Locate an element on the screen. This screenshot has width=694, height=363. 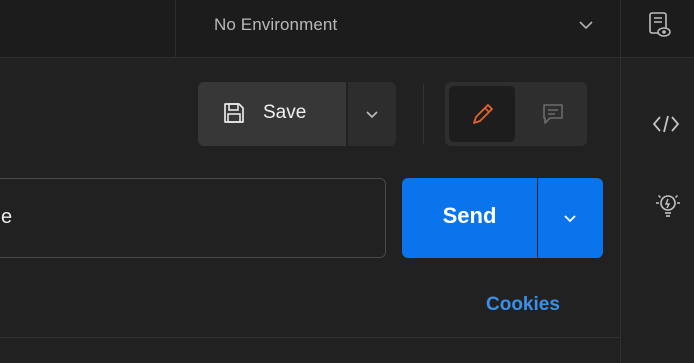
comment-icon is located at coordinates (553, 114).